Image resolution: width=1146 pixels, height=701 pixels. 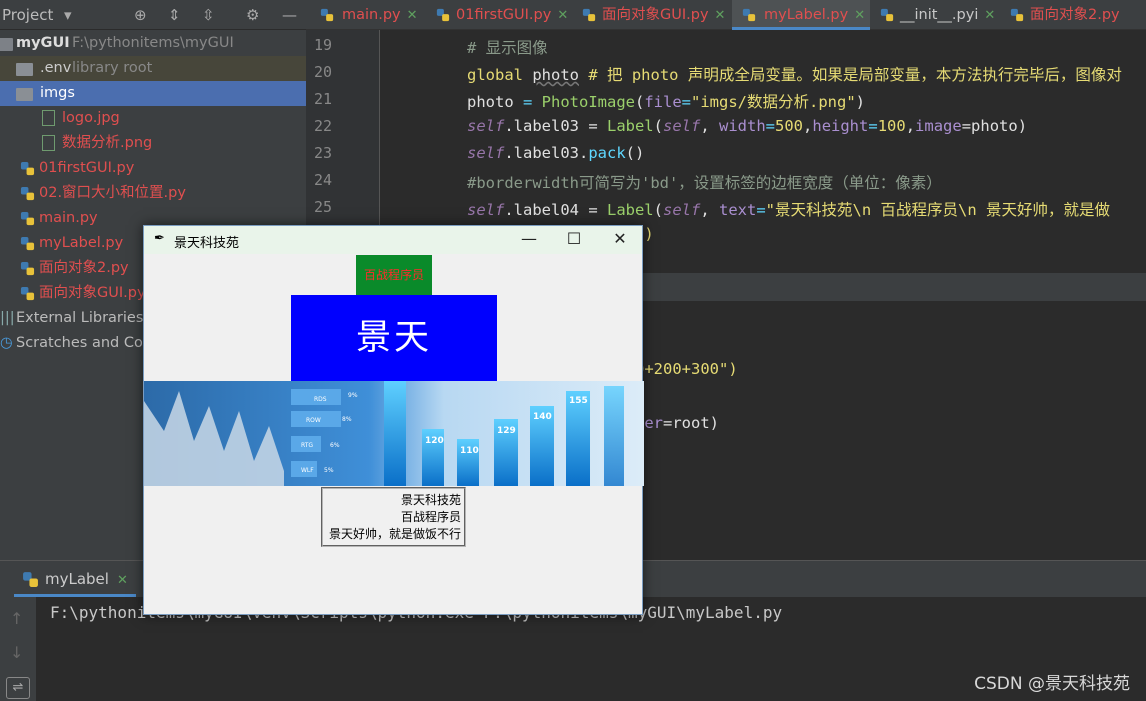 I want to click on label04-line: 景天科技苑, so click(x=430, y=500).